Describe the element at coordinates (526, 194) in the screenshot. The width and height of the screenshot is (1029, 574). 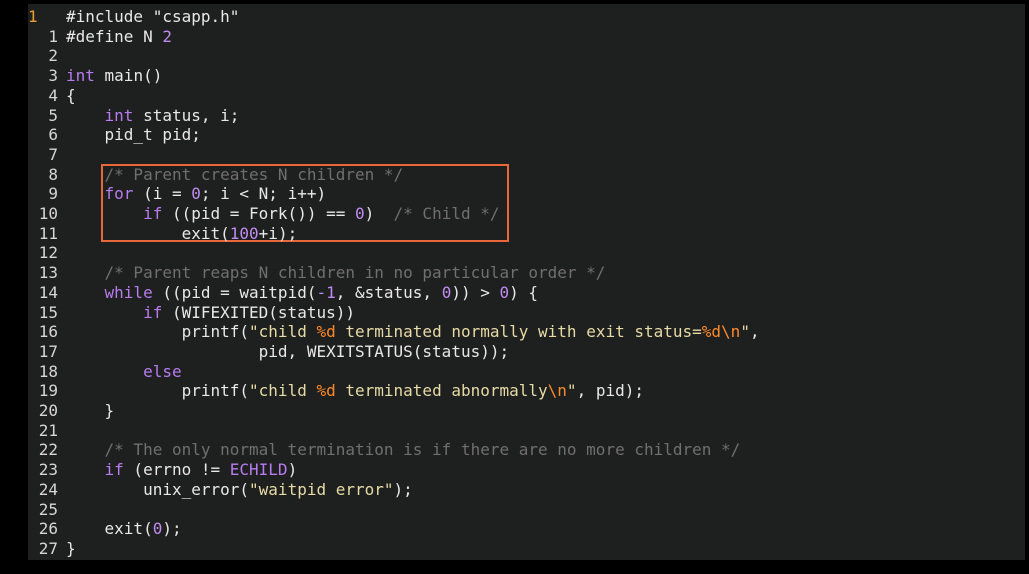
I see `code-line: 9 for (i = 0; i < N; i++)` at that location.